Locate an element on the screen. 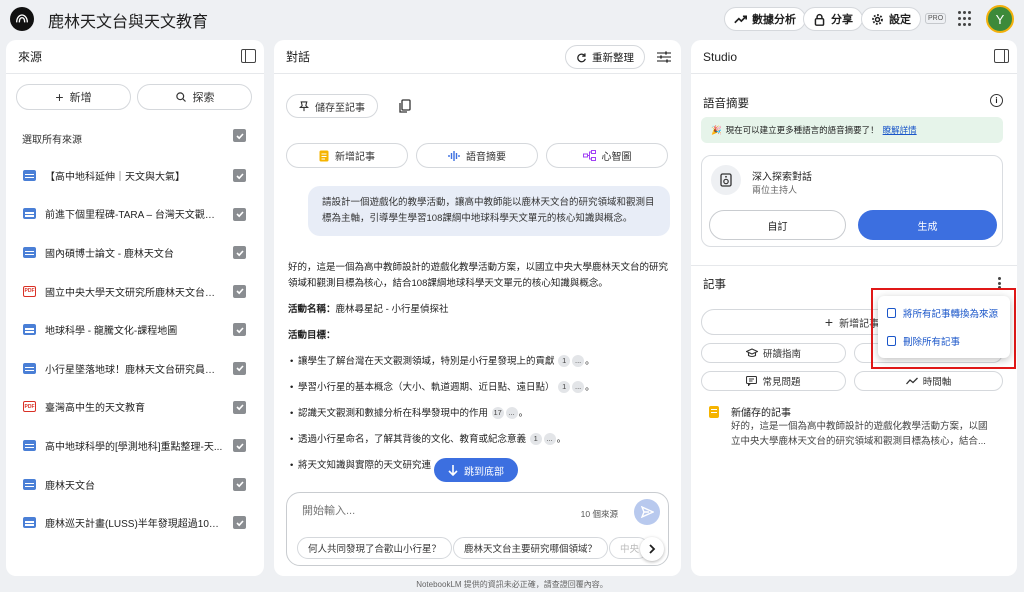 This screenshot has height=592, width=1024. goal-bullet: 讓學生了解台灣在天文觀測領域，特別是小行星發現上的貢獻 1...。 is located at coordinates (478, 362).